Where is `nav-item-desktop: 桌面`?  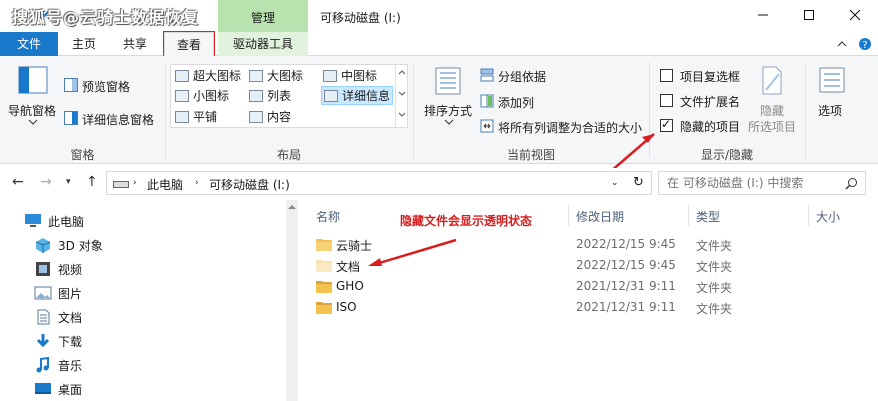 nav-item-desktop: 桌面 is located at coordinates (58, 389).